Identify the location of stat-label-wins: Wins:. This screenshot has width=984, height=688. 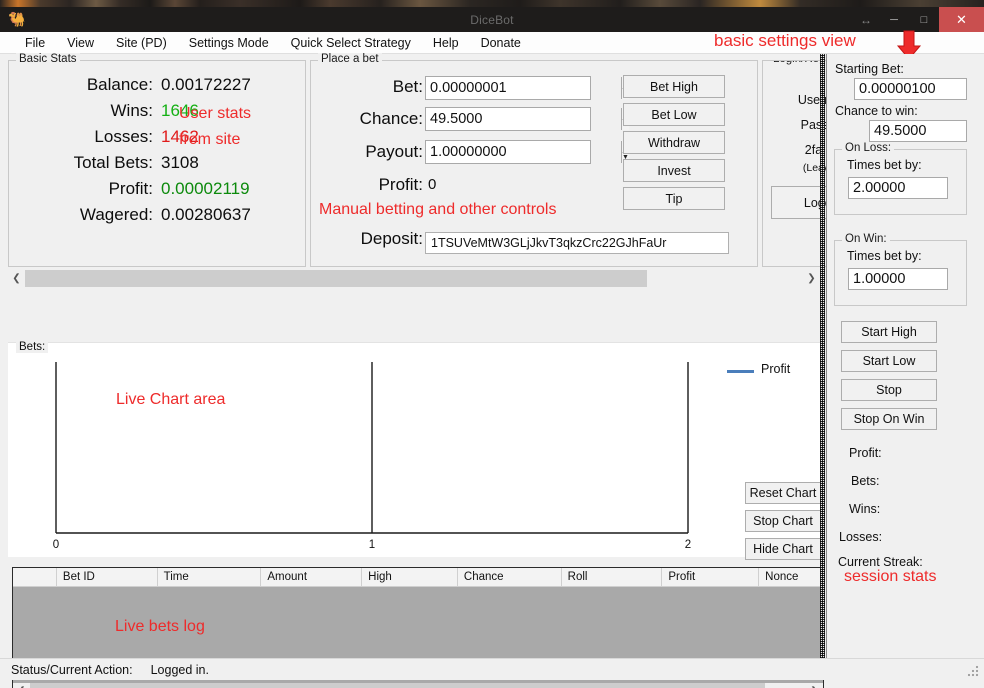
(132, 110).